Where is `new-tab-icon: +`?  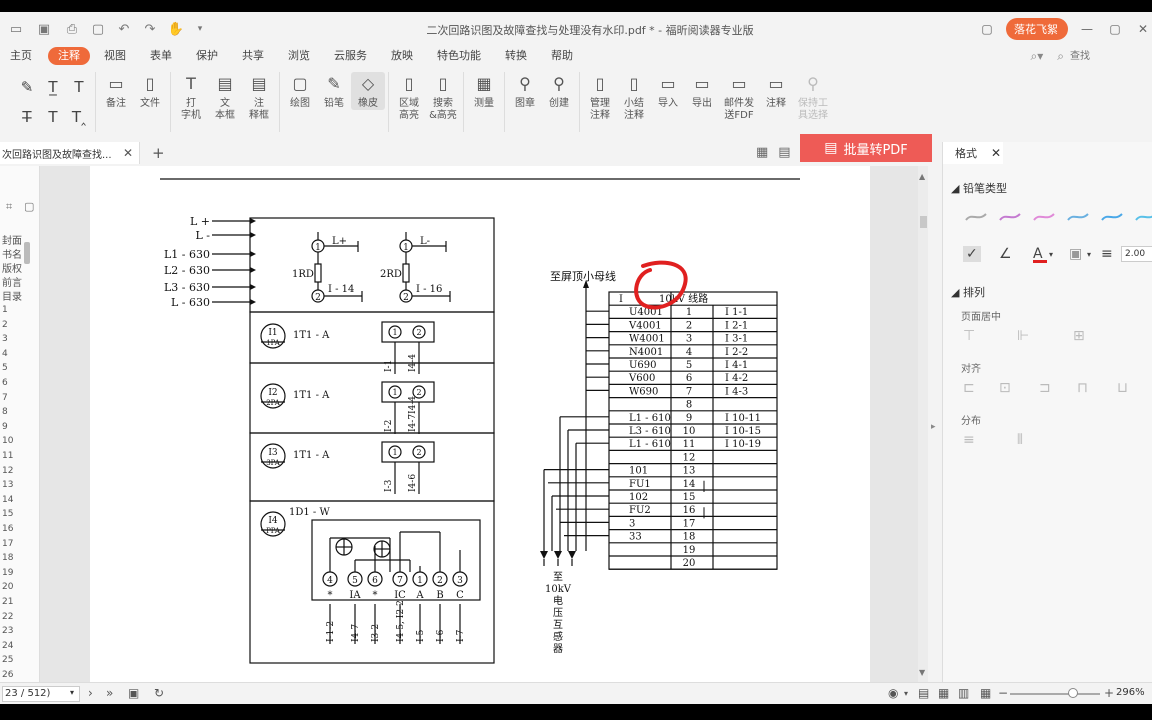
new-tab-icon: + is located at coordinates (158, 153).